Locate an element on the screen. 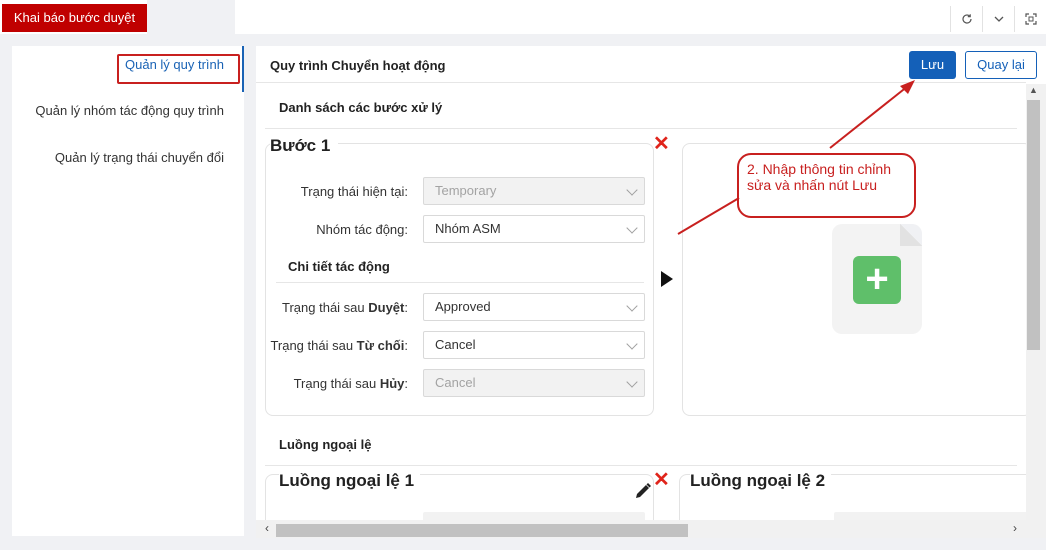 This screenshot has height=550, width=1046. approve-status-select: Approved is located at coordinates (534, 307).